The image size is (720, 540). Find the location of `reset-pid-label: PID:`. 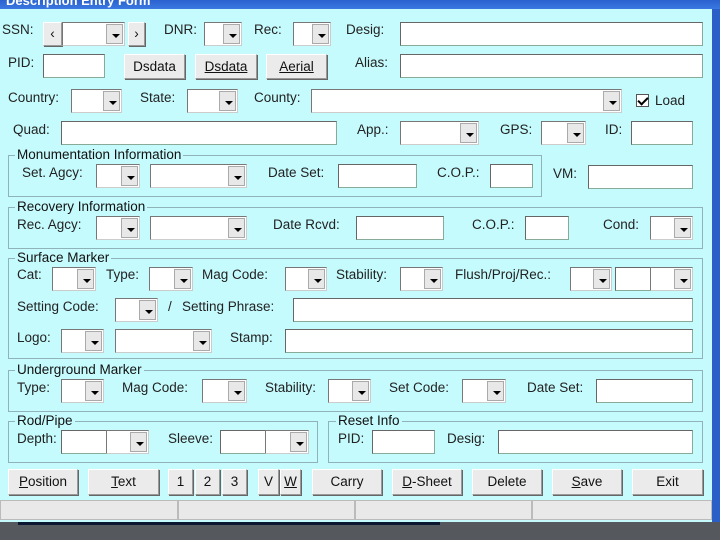

reset-pid-label: PID: is located at coordinates (351, 438).